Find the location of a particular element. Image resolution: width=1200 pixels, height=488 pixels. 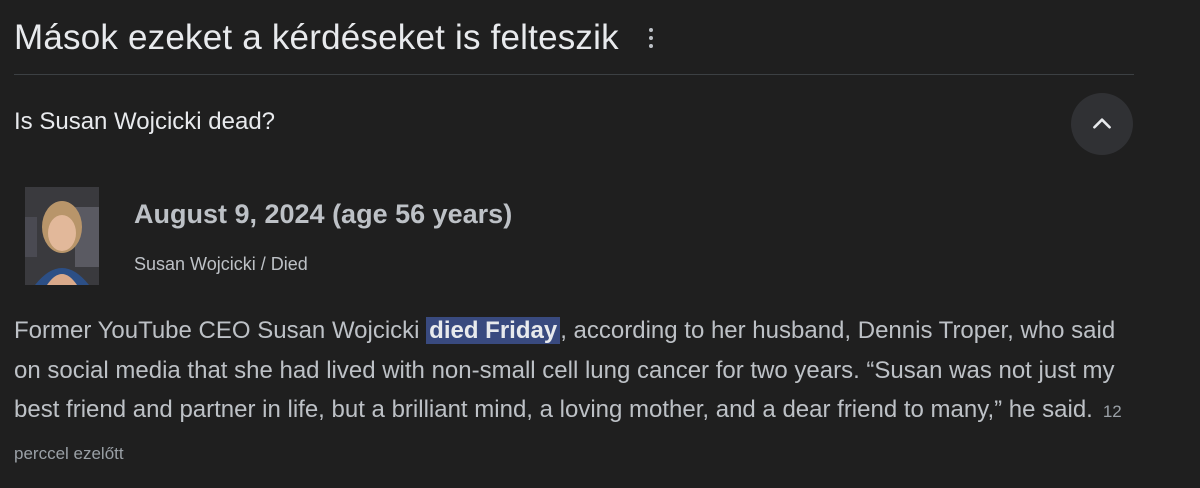

person-photo is located at coordinates (62, 236).